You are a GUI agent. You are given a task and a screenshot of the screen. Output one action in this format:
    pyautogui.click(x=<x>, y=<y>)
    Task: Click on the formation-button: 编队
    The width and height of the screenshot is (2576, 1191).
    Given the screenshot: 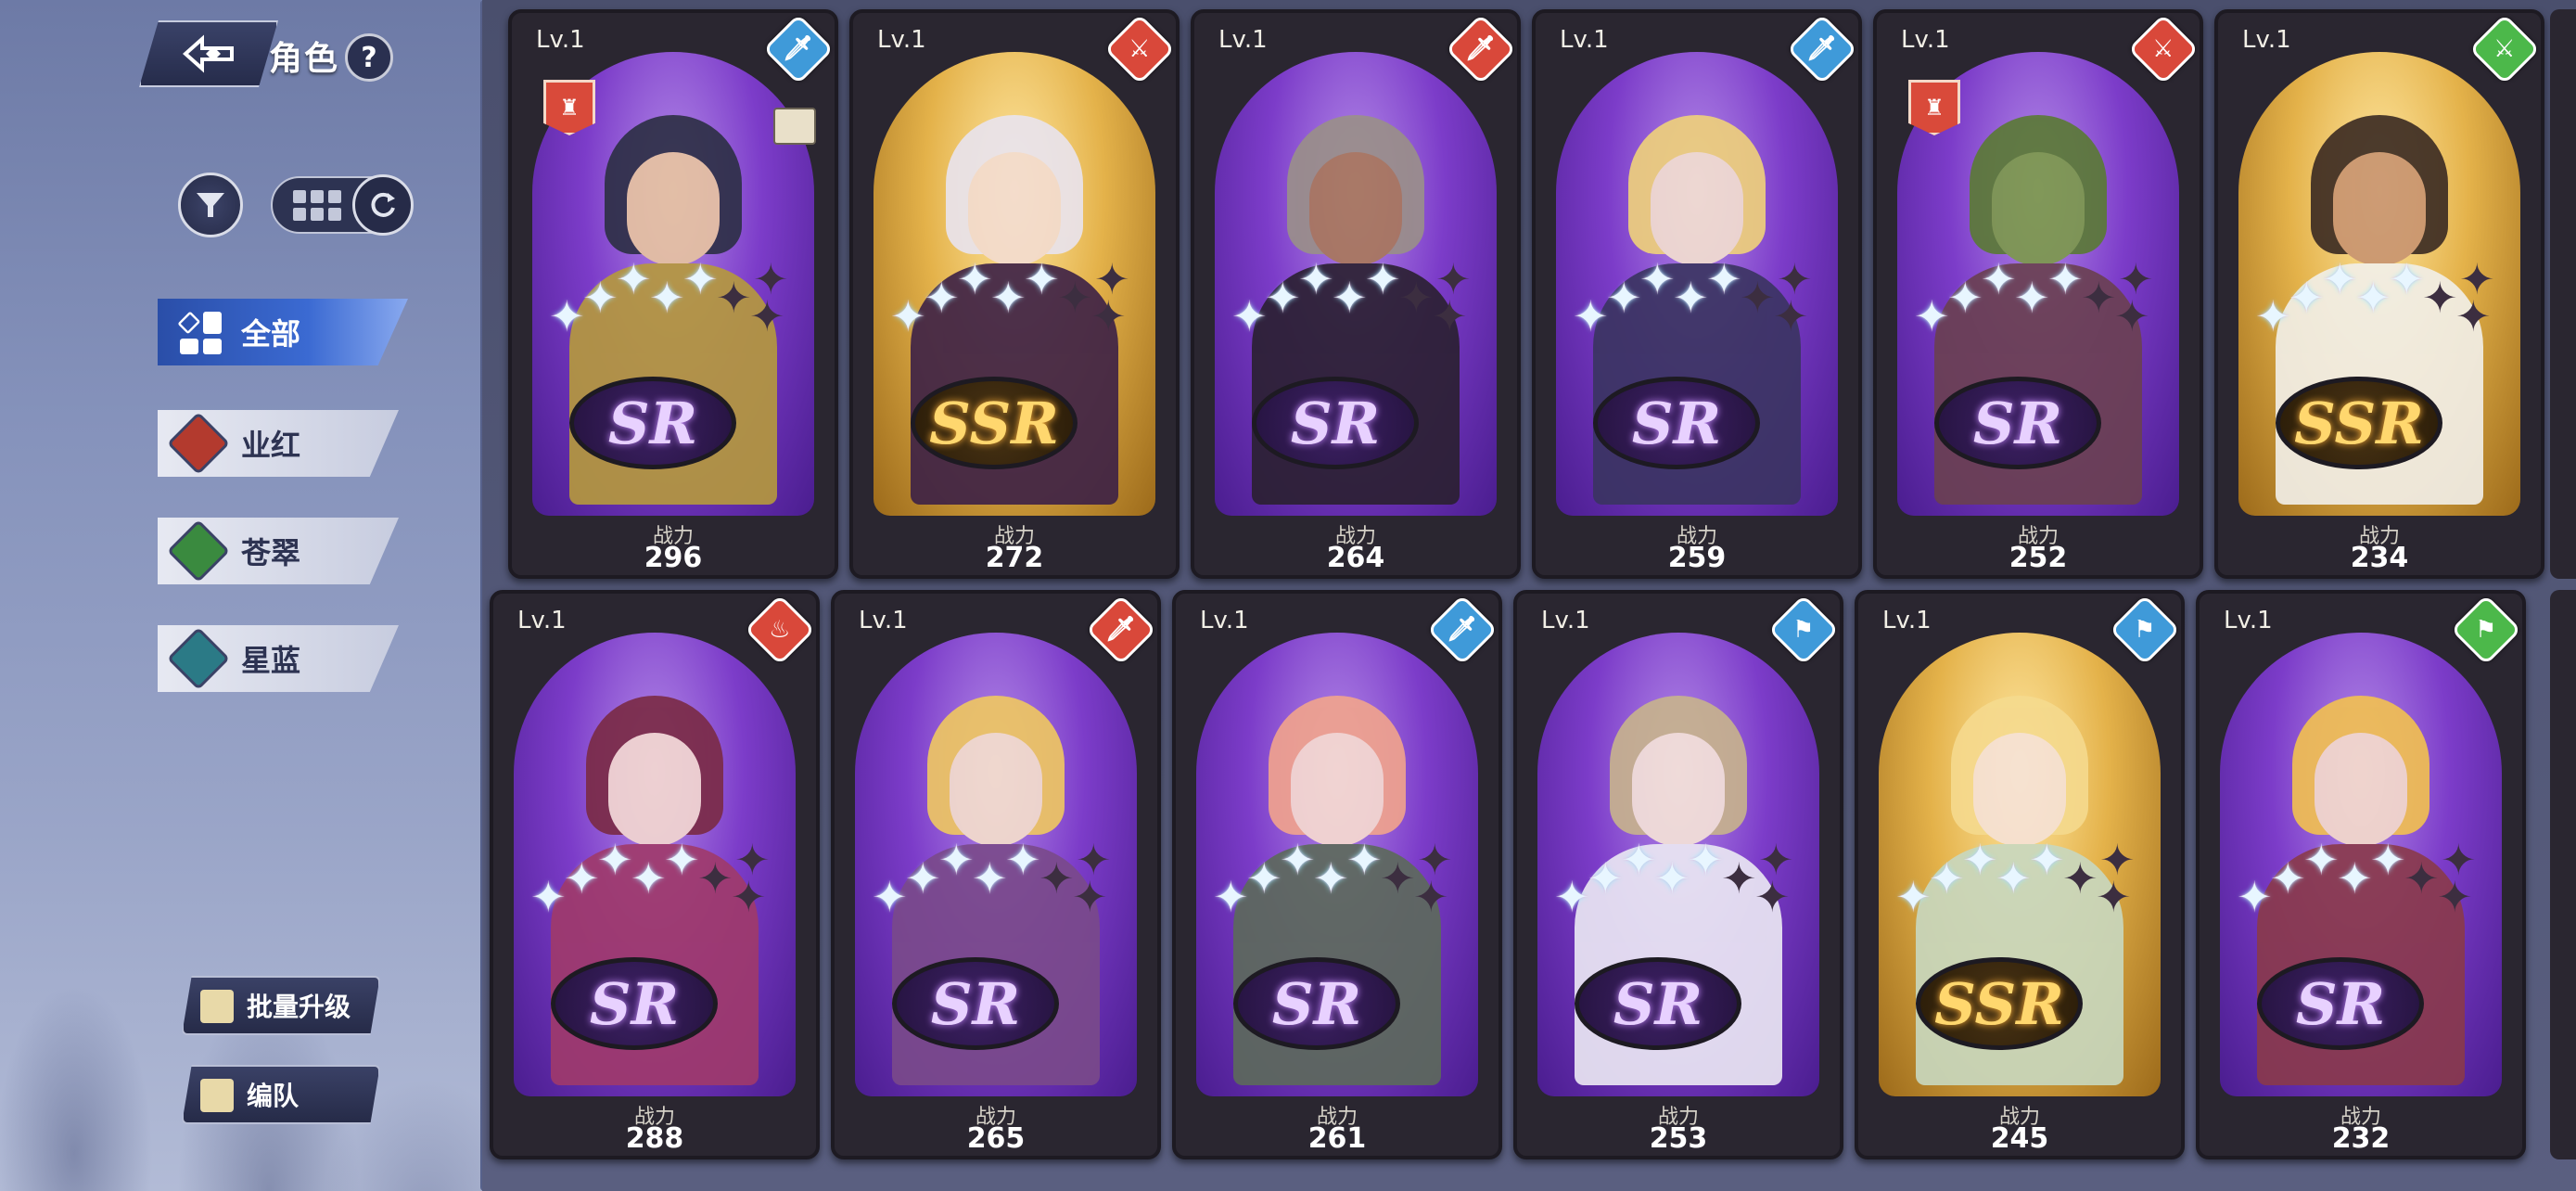 What is the action you would take?
    pyautogui.click(x=281, y=1095)
    